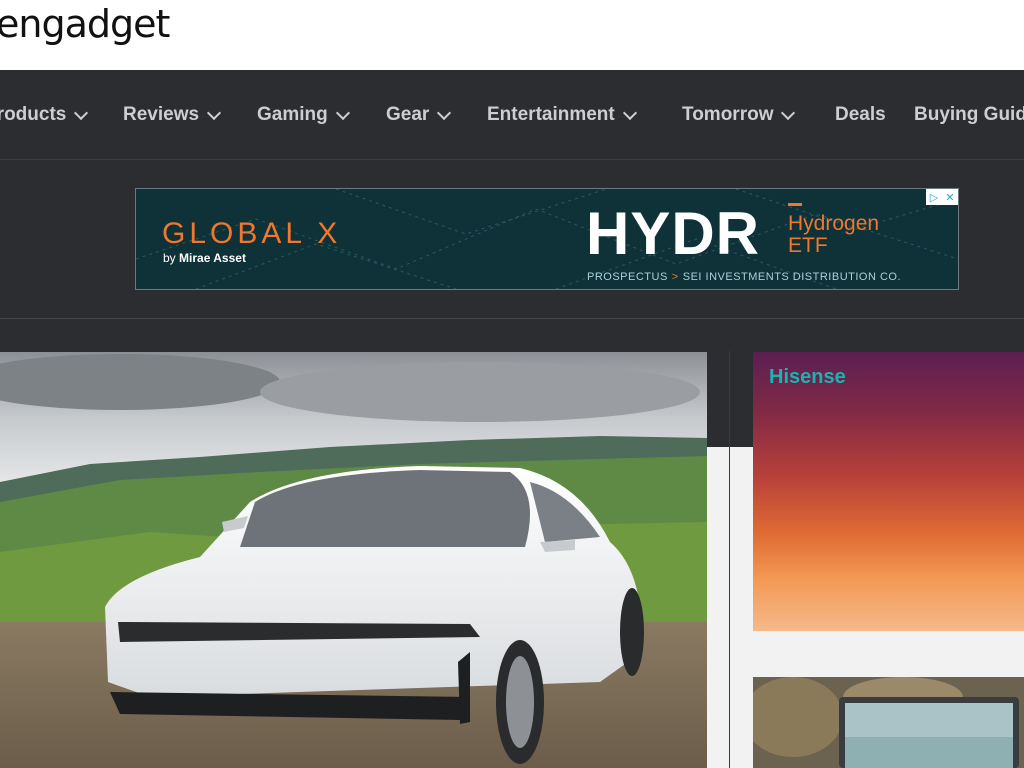 This screenshot has height=768, width=1024. I want to click on sidebar-ad-hisense: Hisense, so click(888, 491).